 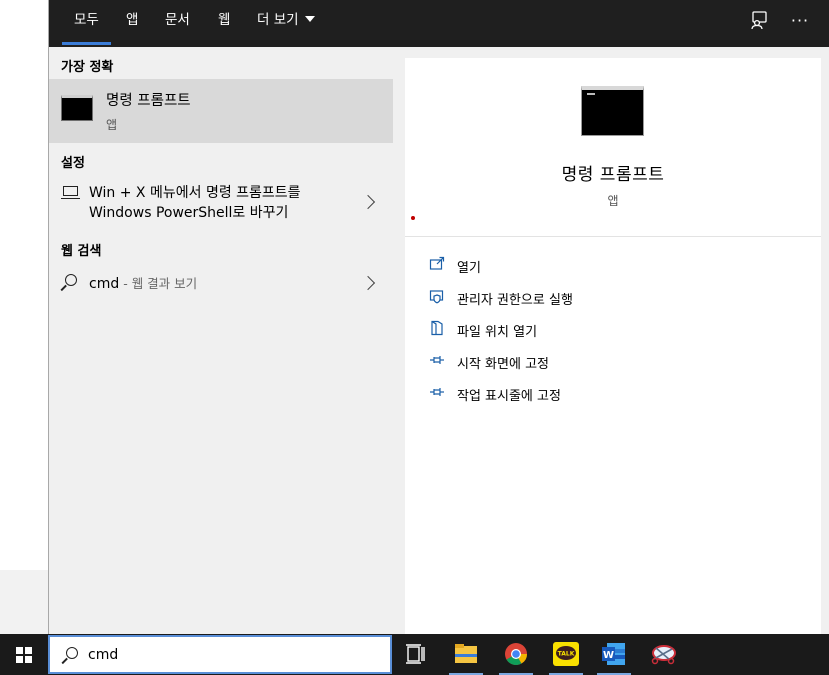 I want to click on file-location-icon, so click(x=437, y=328).